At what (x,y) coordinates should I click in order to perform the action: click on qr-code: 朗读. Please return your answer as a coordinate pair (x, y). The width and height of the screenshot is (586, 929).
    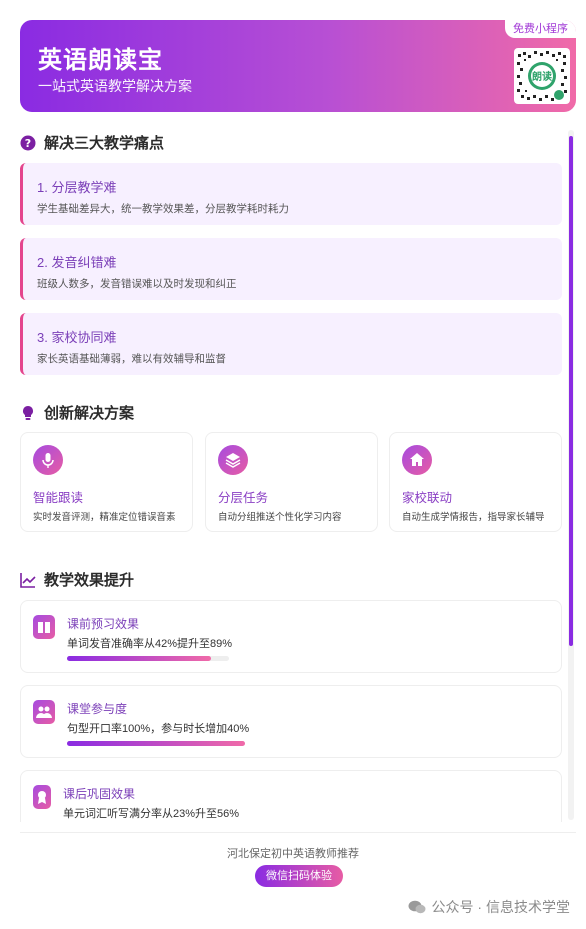
    Looking at the image, I should click on (542, 76).